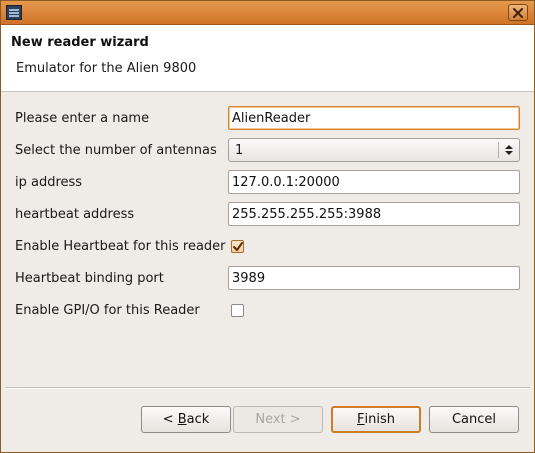 Image resolution: width=535 pixels, height=453 pixels. I want to click on back-button: < Back, so click(186, 419).